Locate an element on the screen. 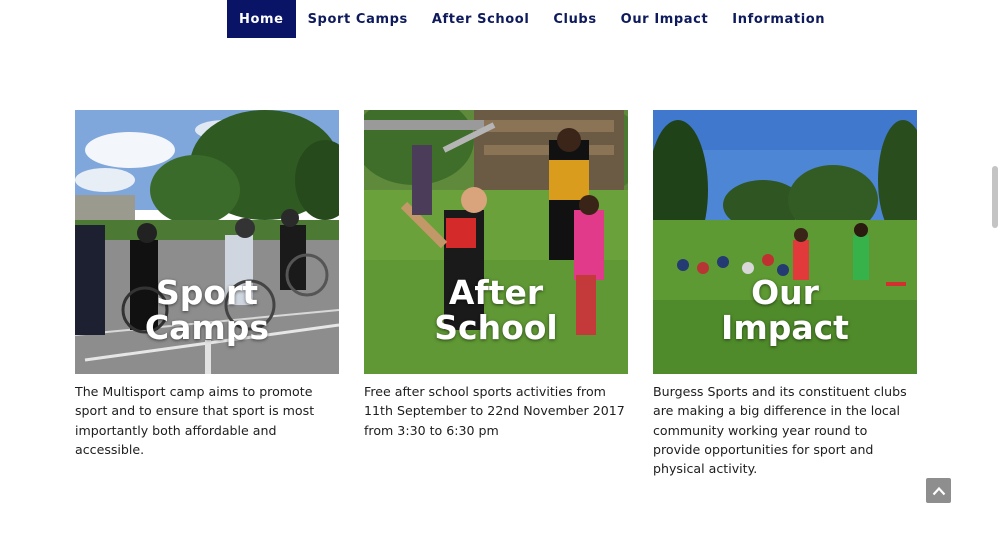 This screenshot has width=1000, height=537. nav-item-after-school: After School is located at coordinates (481, 19).